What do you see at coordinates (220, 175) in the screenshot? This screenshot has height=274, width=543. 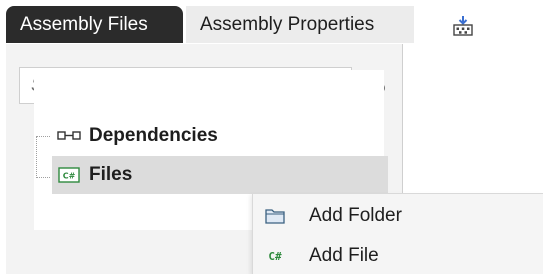 I see `tree-item-files: C# Files` at bounding box center [220, 175].